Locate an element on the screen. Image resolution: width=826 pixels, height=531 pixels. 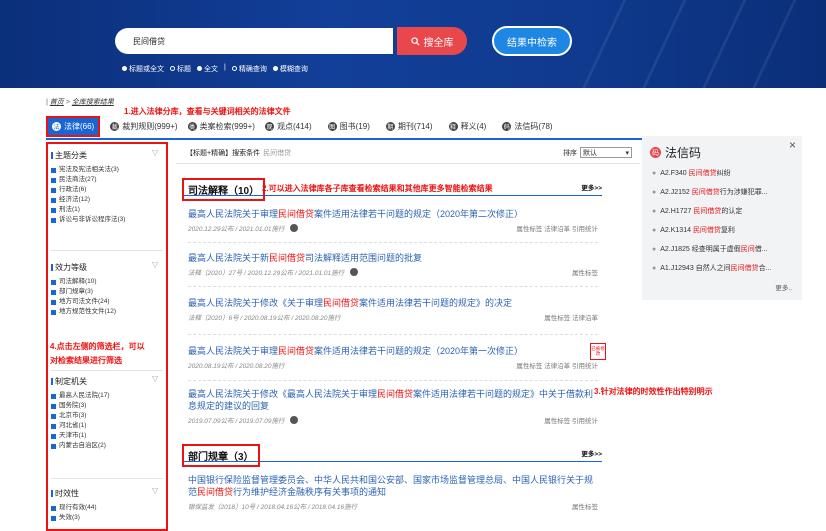
filter-item: 河北省(1) is located at coordinates (107, 426).